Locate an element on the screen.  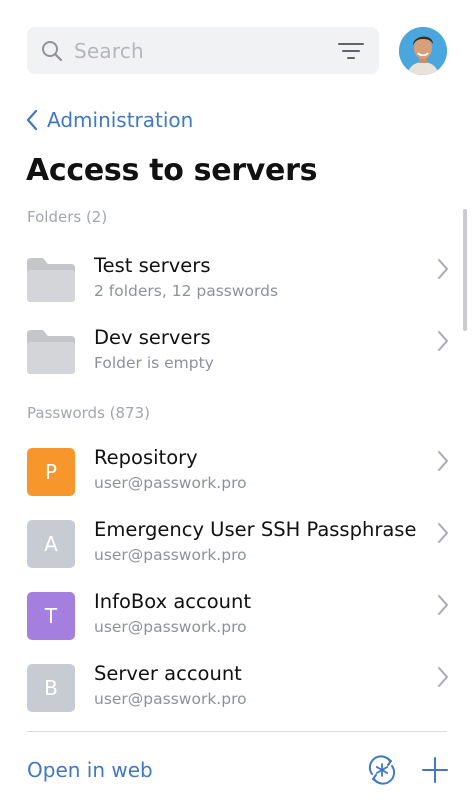
breadcrumb-back-link: Administration is located at coordinates (109, 120).